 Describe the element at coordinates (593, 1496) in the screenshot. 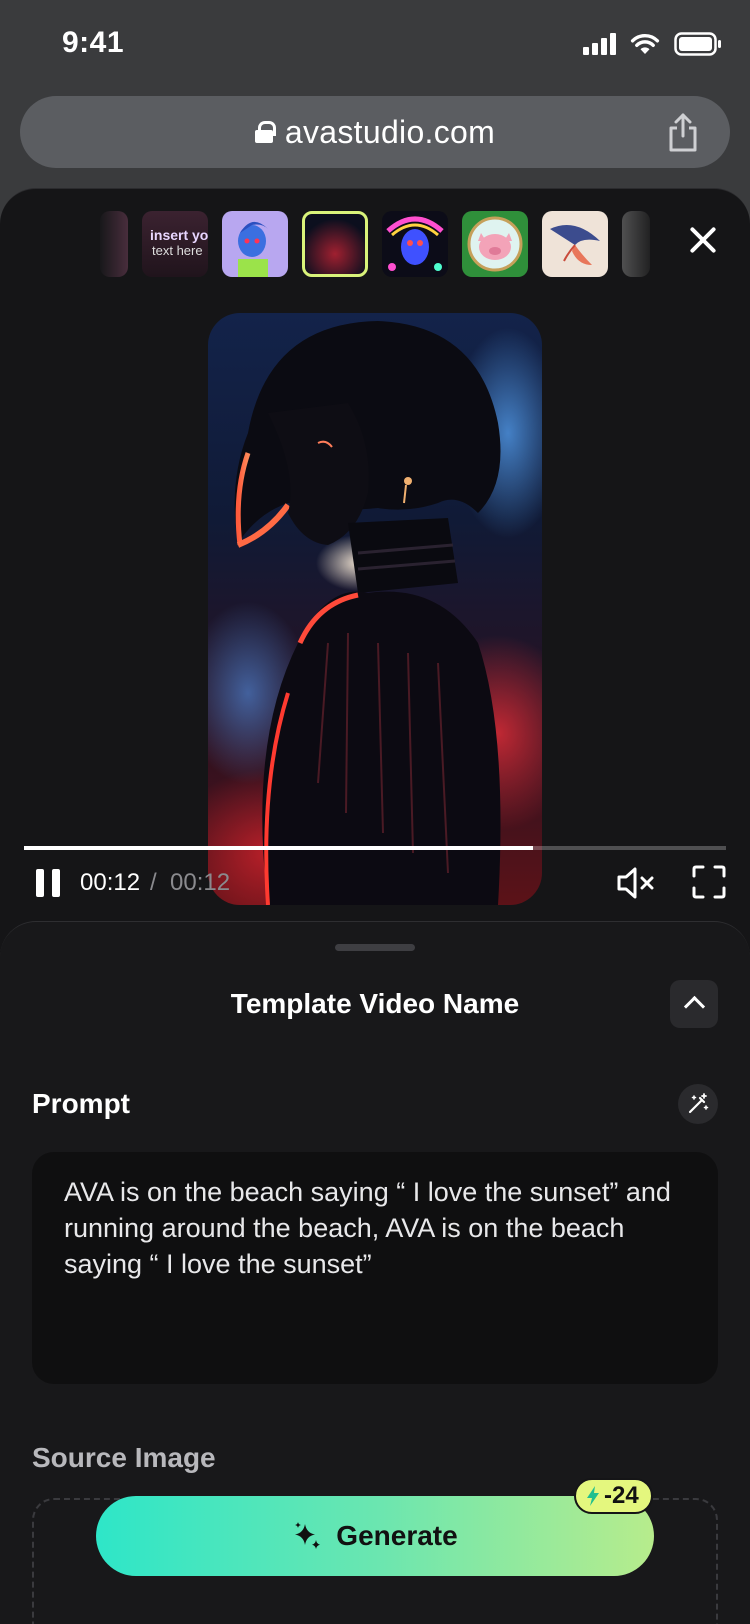

I see `lightning-icon` at that location.